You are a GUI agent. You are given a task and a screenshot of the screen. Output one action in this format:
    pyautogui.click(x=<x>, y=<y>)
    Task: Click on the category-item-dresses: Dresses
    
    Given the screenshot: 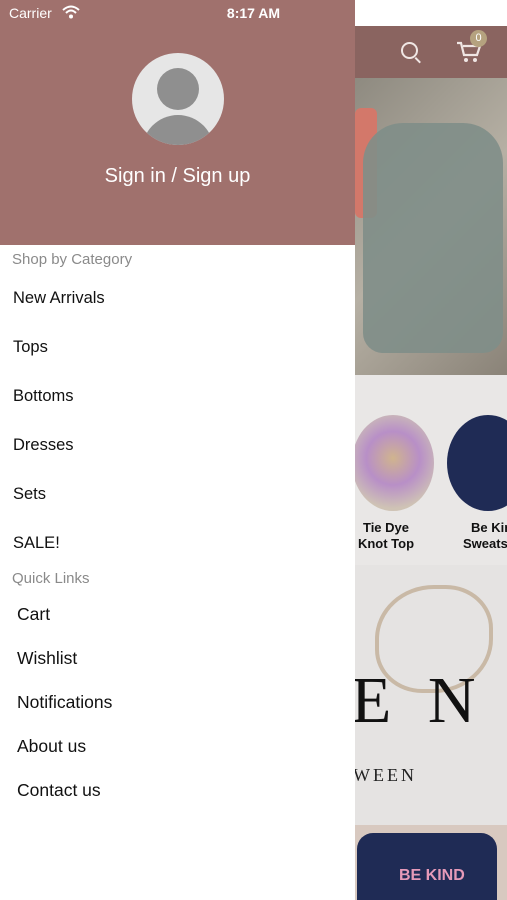 What is the action you would take?
    pyautogui.click(x=43, y=445)
    